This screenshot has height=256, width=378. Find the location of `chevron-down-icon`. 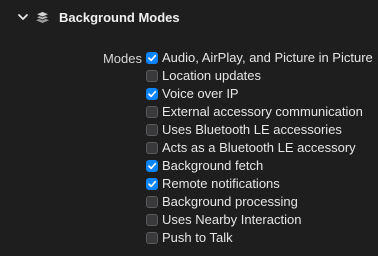

chevron-down-icon is located at coordinates (23, 17).